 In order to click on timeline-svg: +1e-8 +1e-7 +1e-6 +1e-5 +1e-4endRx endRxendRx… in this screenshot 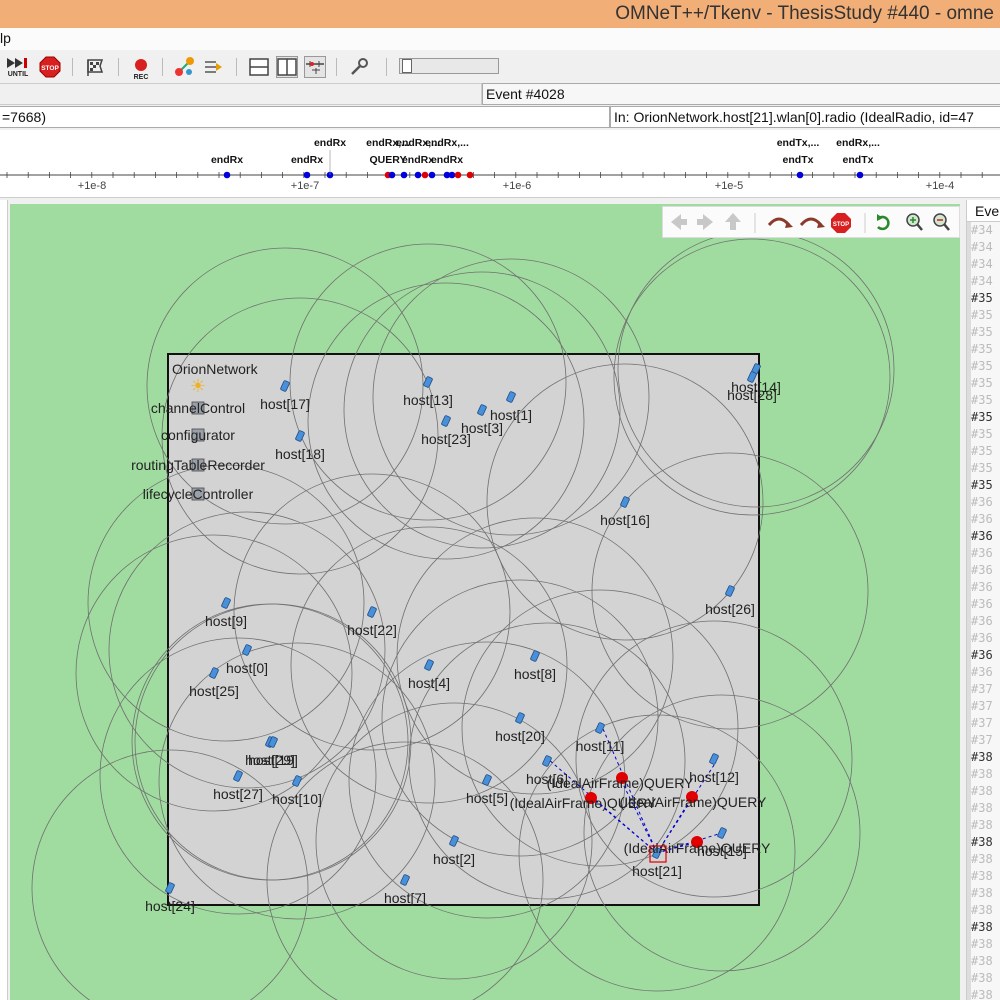, I will do `click(500, 164)`.